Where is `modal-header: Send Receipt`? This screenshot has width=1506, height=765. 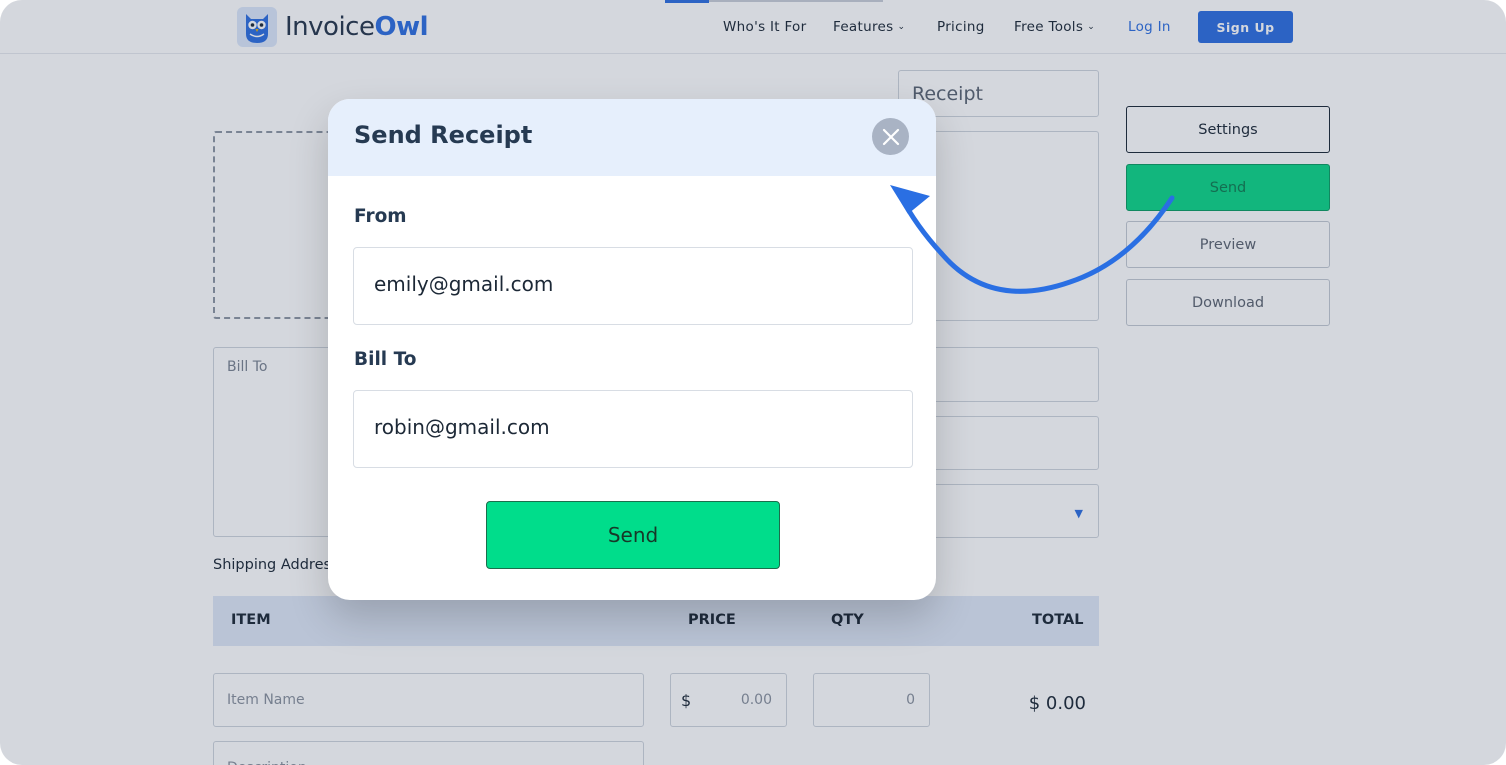 modal-header: Send Receipt is located at coordinates (632, 137).